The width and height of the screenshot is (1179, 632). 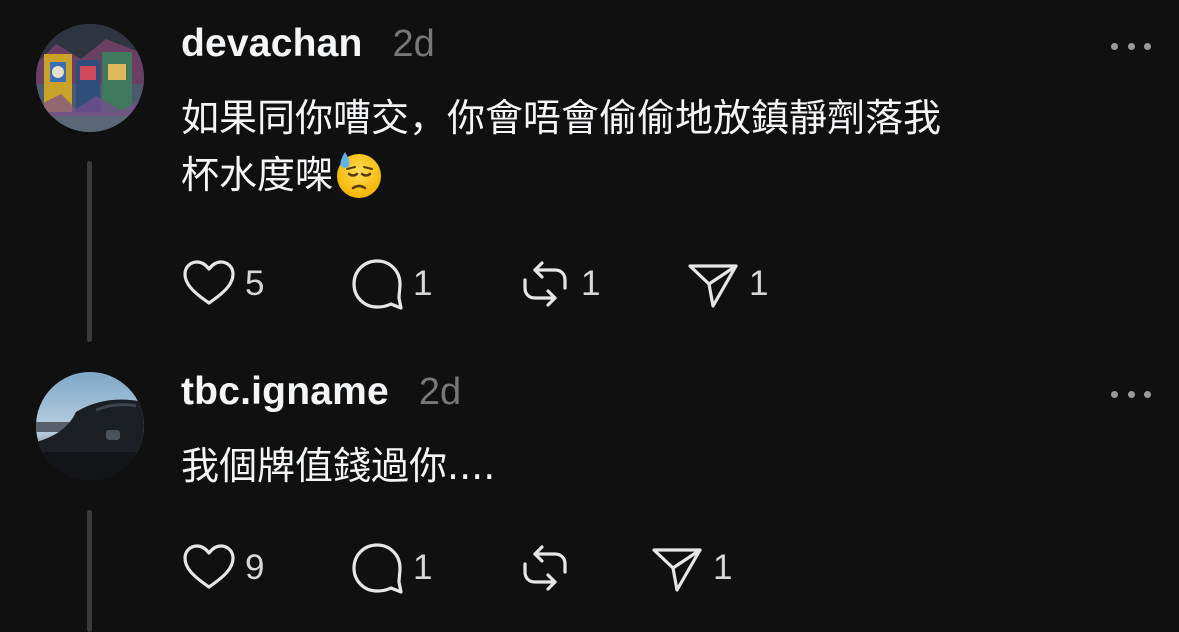 I want to click on post-text-line: 如果同你嘈交，你會唔會偷偷地放鎮靜劑落我, so click(x=561, y=118).